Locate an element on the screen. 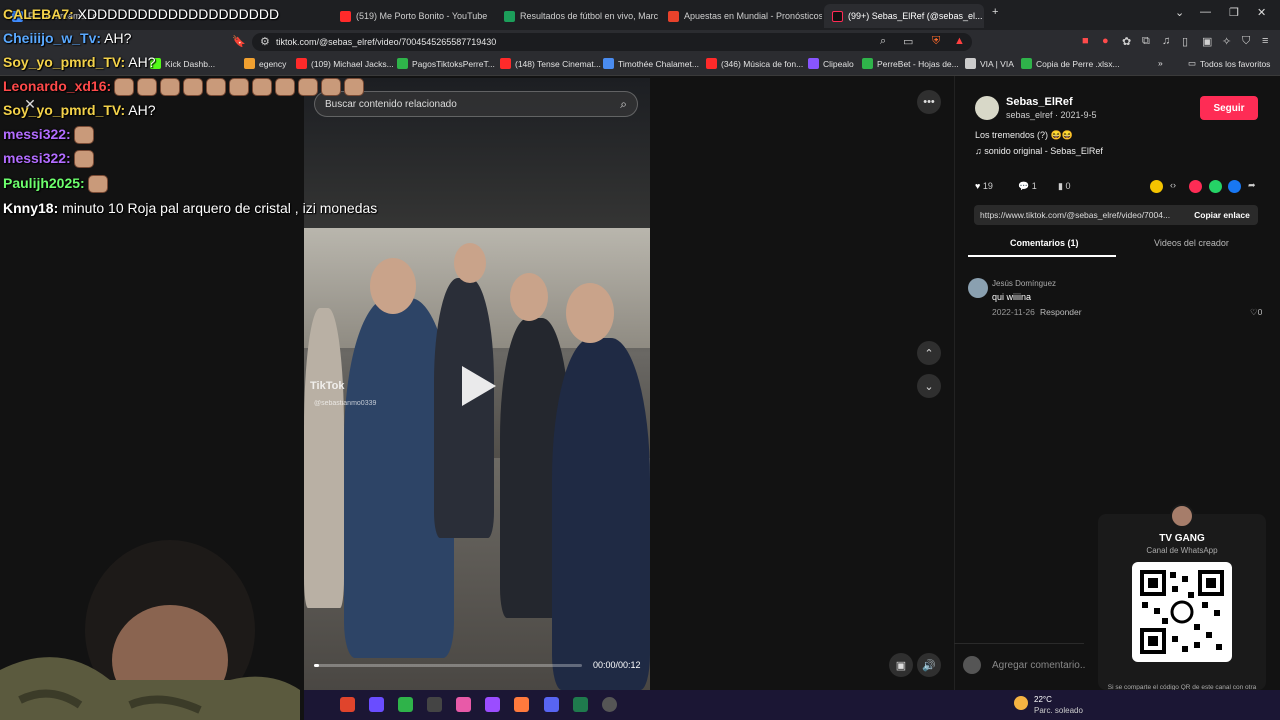  facebook-icon is located at coordinates (1234, 186).